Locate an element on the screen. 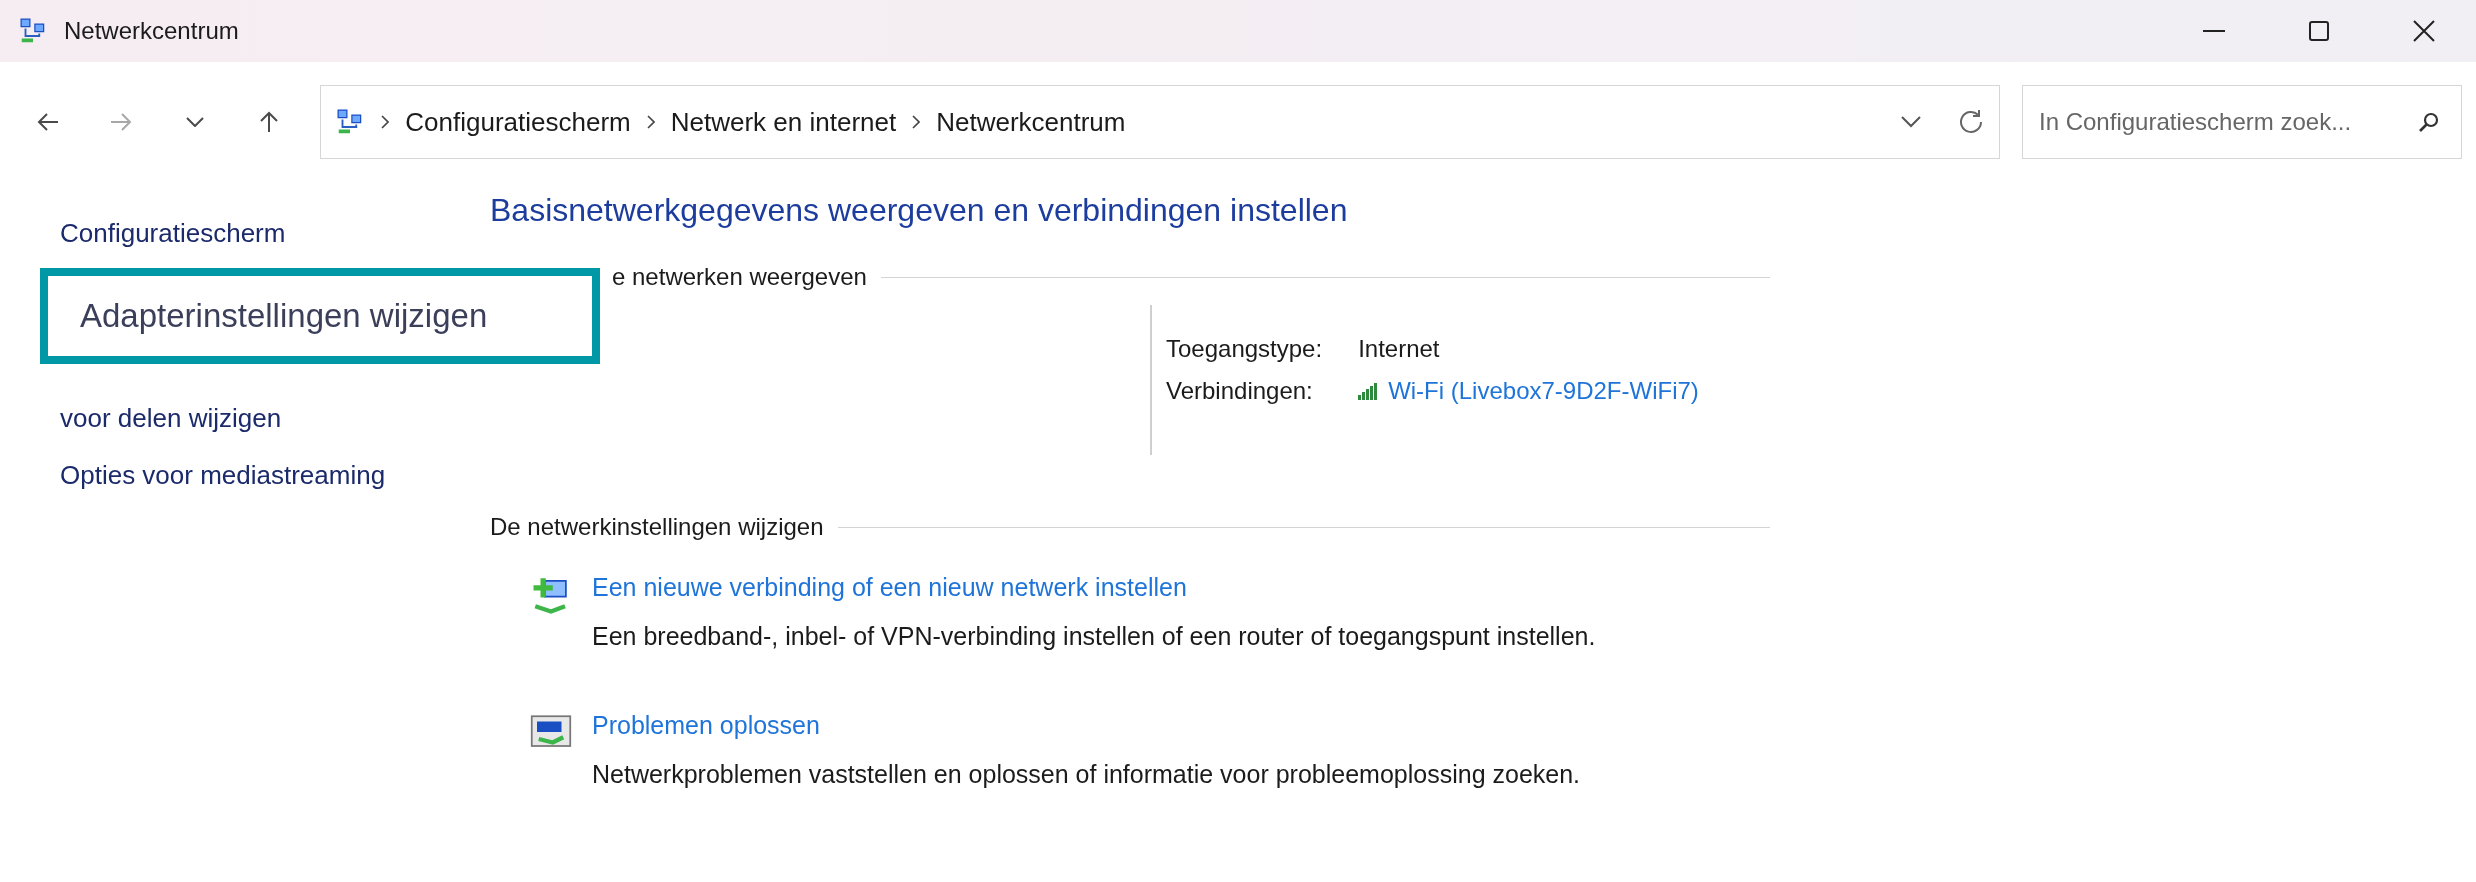 Image resolution: width=2476 pixels, height=882 pixels. sidebar-link: voor delen wijzigen is located at coordinates (171, 418).